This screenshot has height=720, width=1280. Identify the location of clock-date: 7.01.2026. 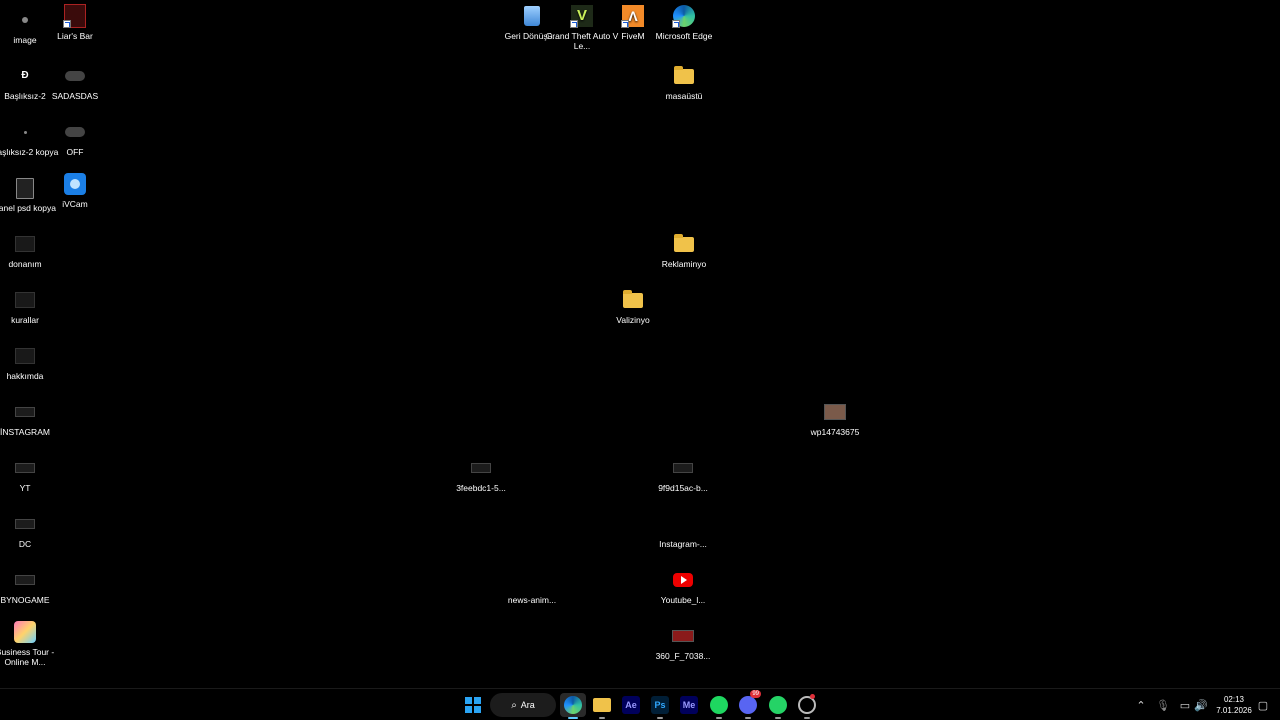
(1234, 710).